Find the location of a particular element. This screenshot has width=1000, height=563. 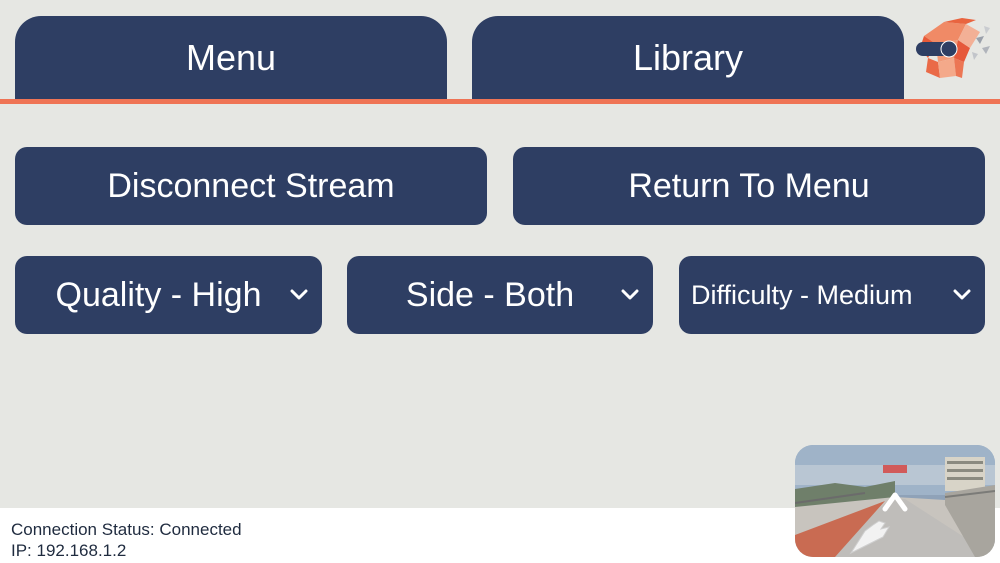

tab-underline is located at coordinates (500, 101).